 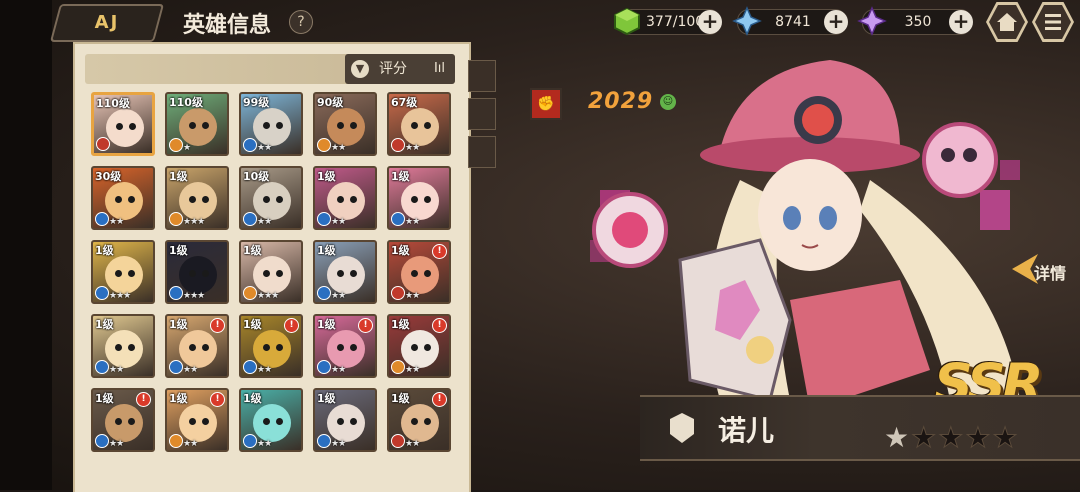 What do you see at coordinates (419, 124) in the screenshot?
I see `hero-card: 67级 ★★` at bounding box center [419, 124].